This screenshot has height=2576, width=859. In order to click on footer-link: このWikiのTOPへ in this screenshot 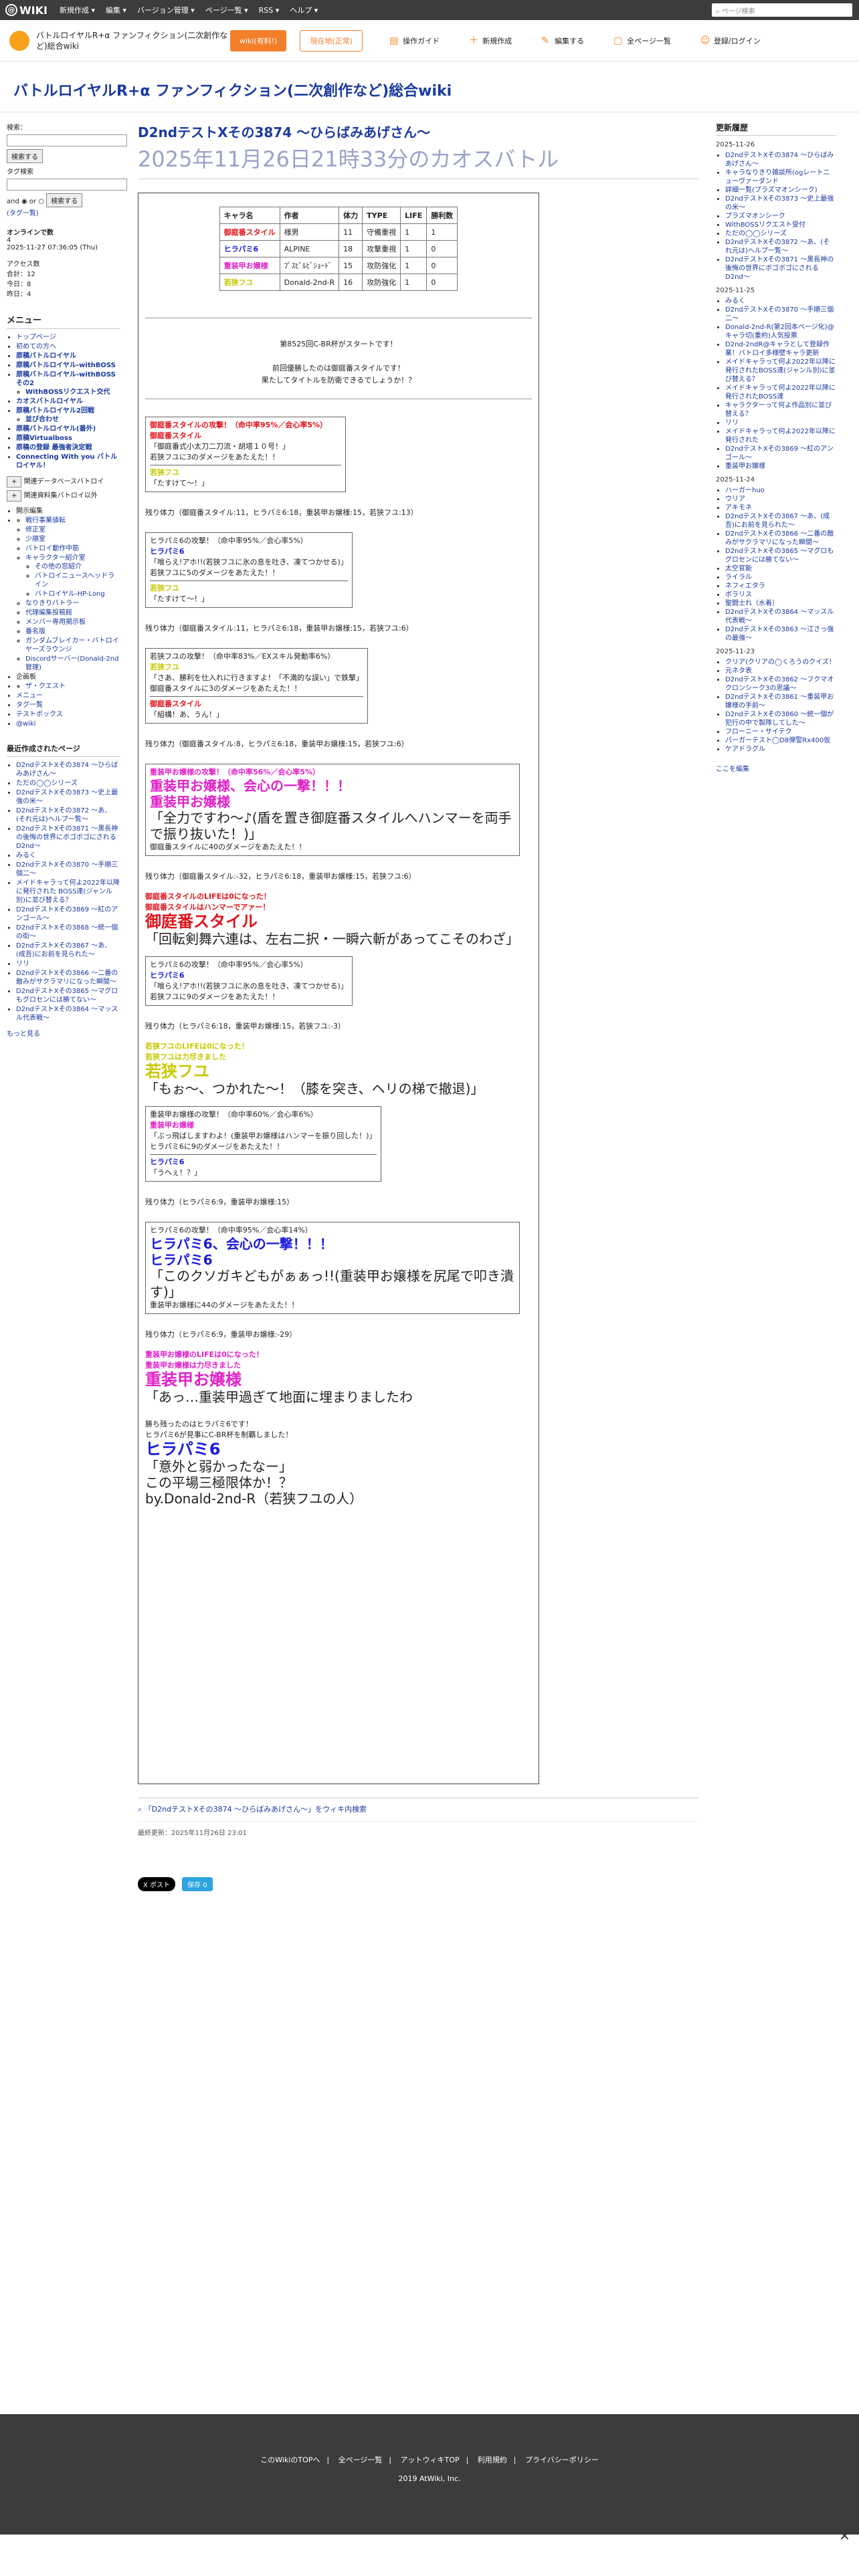, I will do `click(290, 2460)`.